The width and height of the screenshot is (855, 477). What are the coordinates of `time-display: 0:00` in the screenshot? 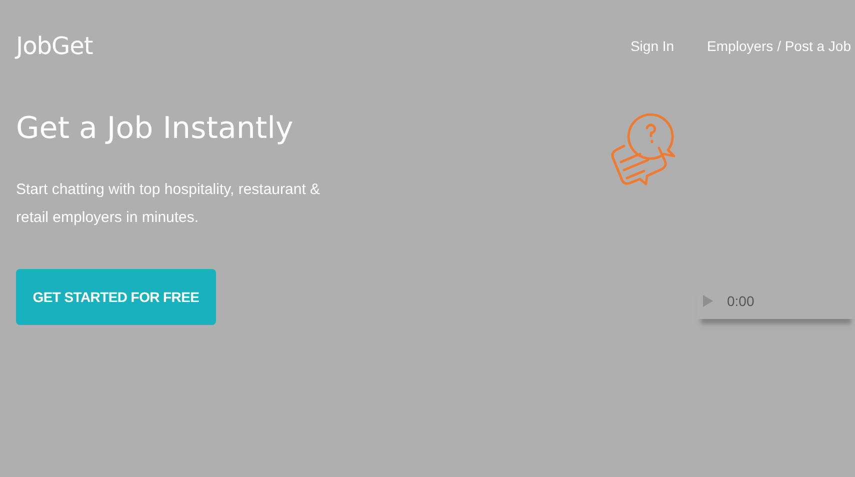 It's located at (740, 301).